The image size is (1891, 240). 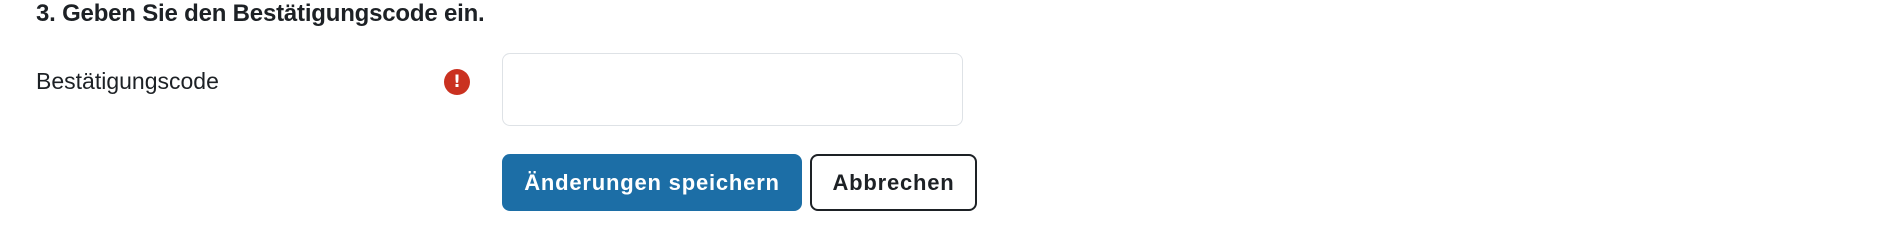 What do you see at coordinates (893, 182) in the screenshot?
I see `cancel-button: Abbrechen` at bounding box center [893, 182].